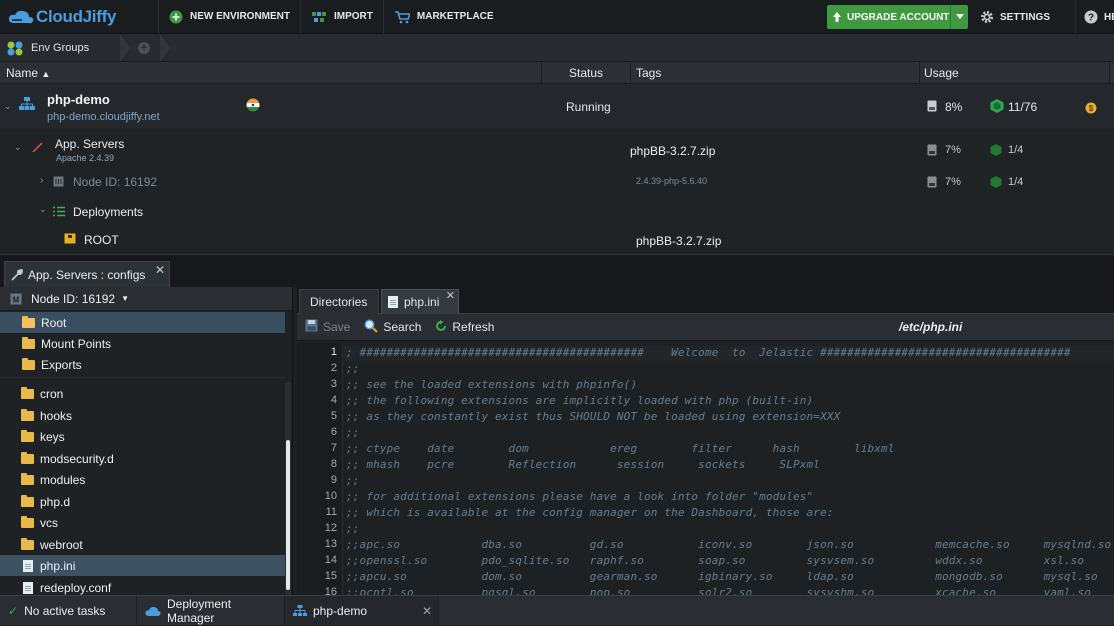 Image resolution: width=1114 pixels, height=626 pixels. What do you see at coordinates (78, 99) in the screenshot?
I see `env-name: php-demo` at bounding box center [78, 99].